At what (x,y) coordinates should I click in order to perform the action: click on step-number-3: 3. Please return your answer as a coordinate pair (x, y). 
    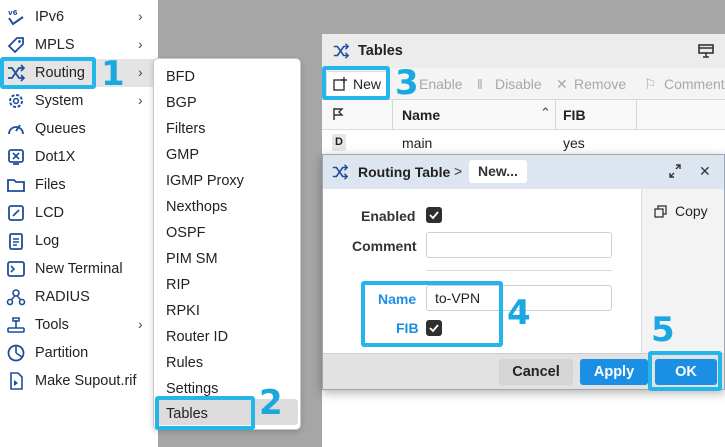
    Looking at the image, I should click on (407, 83).